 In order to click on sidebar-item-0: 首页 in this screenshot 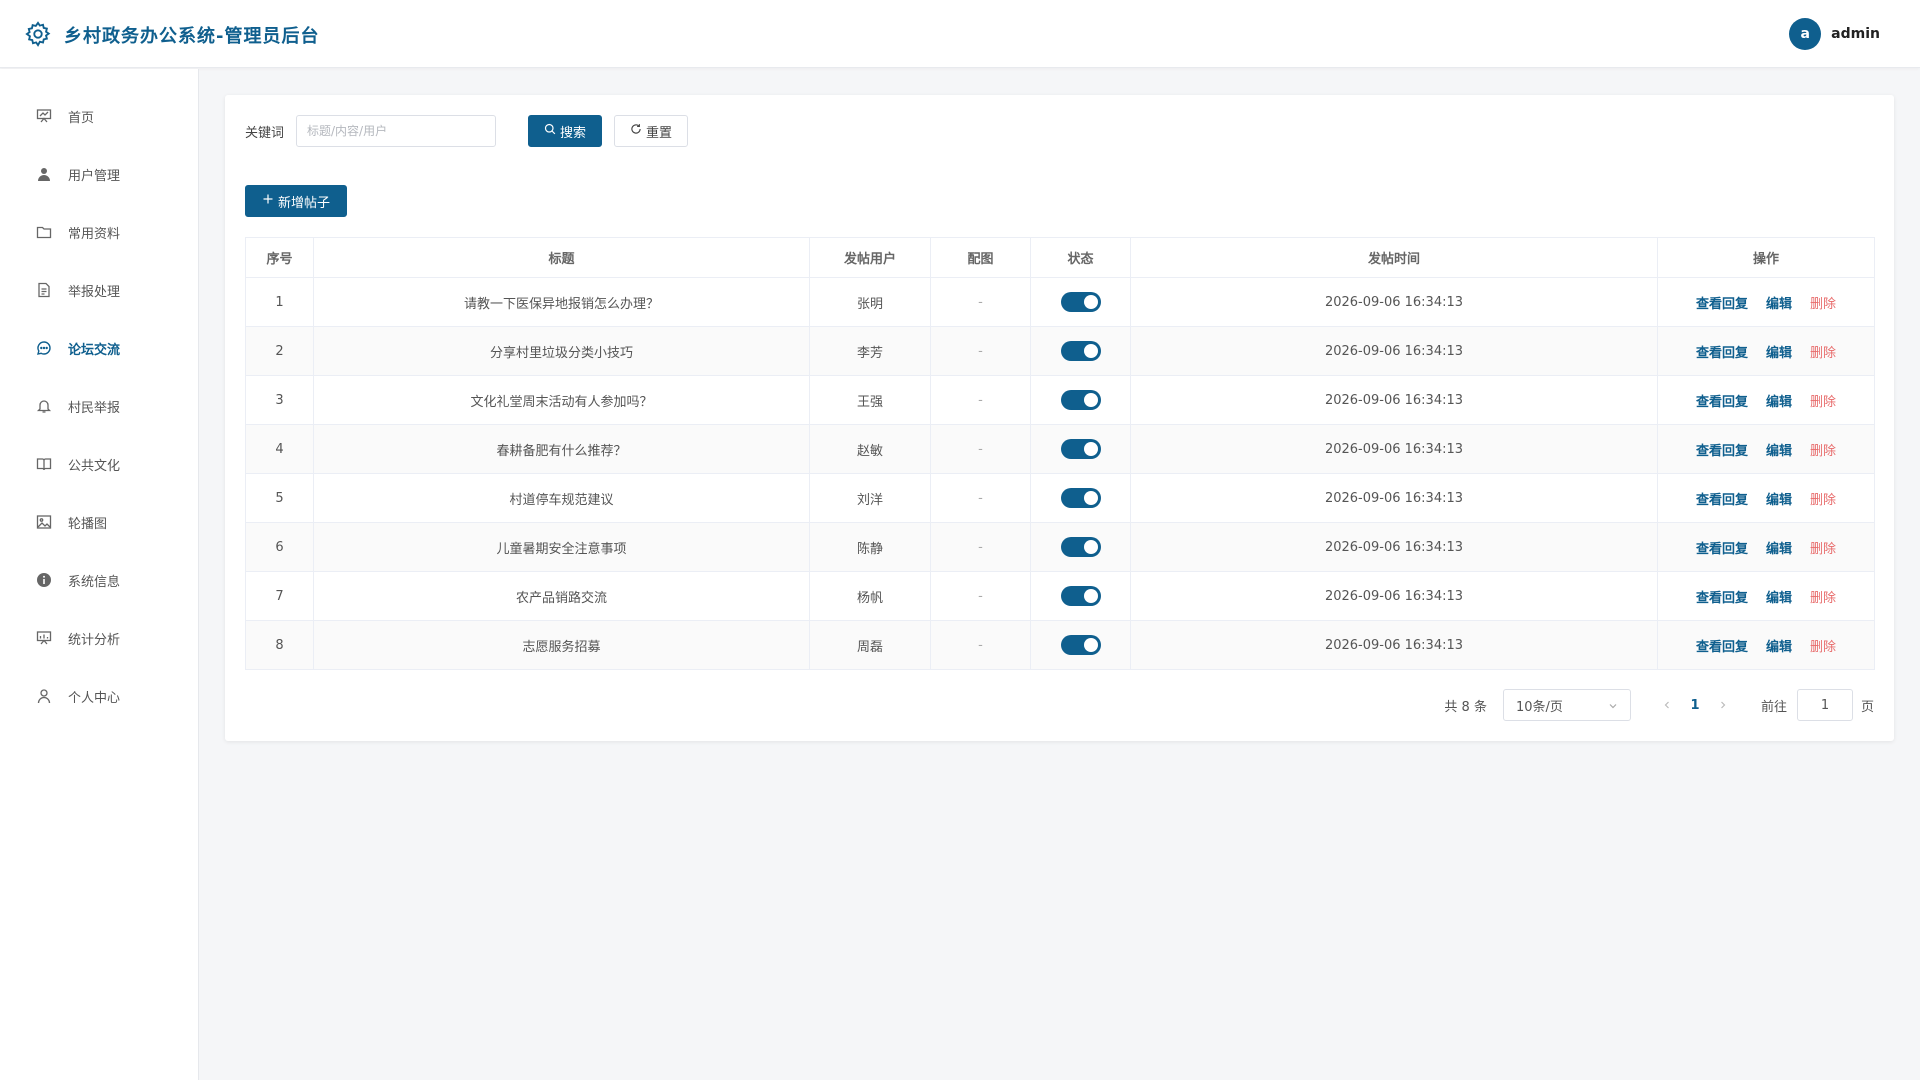, I will do `click(99, 116)`.